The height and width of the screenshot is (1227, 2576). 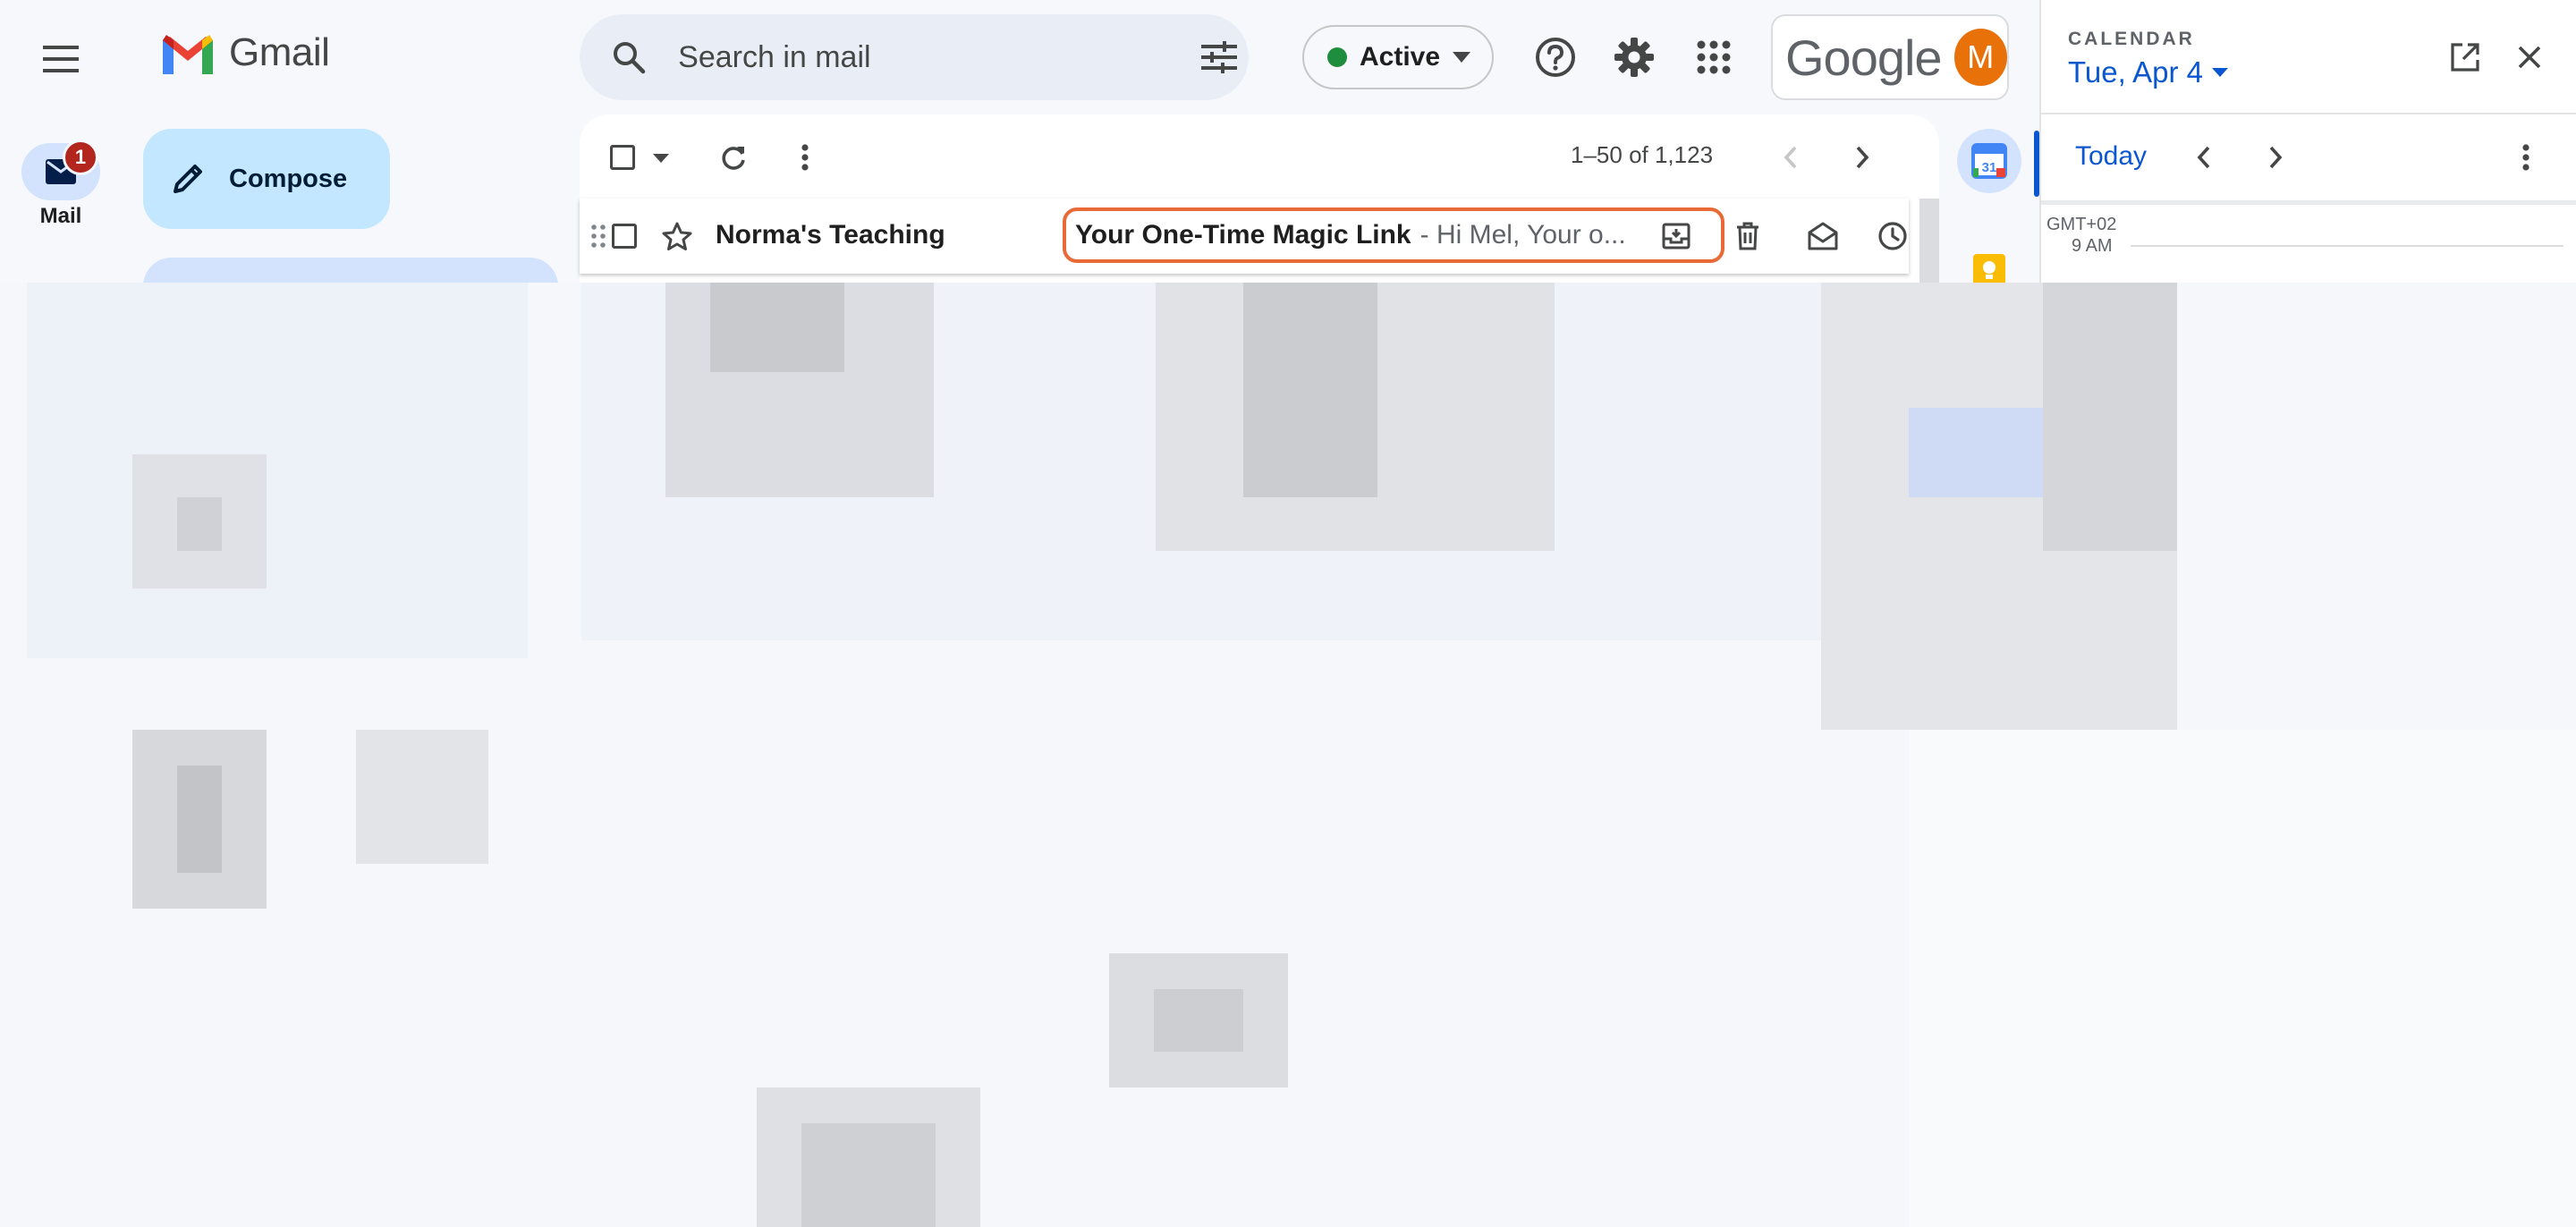 I want to click on calendar-next-button, so click(x=2275, y=157).